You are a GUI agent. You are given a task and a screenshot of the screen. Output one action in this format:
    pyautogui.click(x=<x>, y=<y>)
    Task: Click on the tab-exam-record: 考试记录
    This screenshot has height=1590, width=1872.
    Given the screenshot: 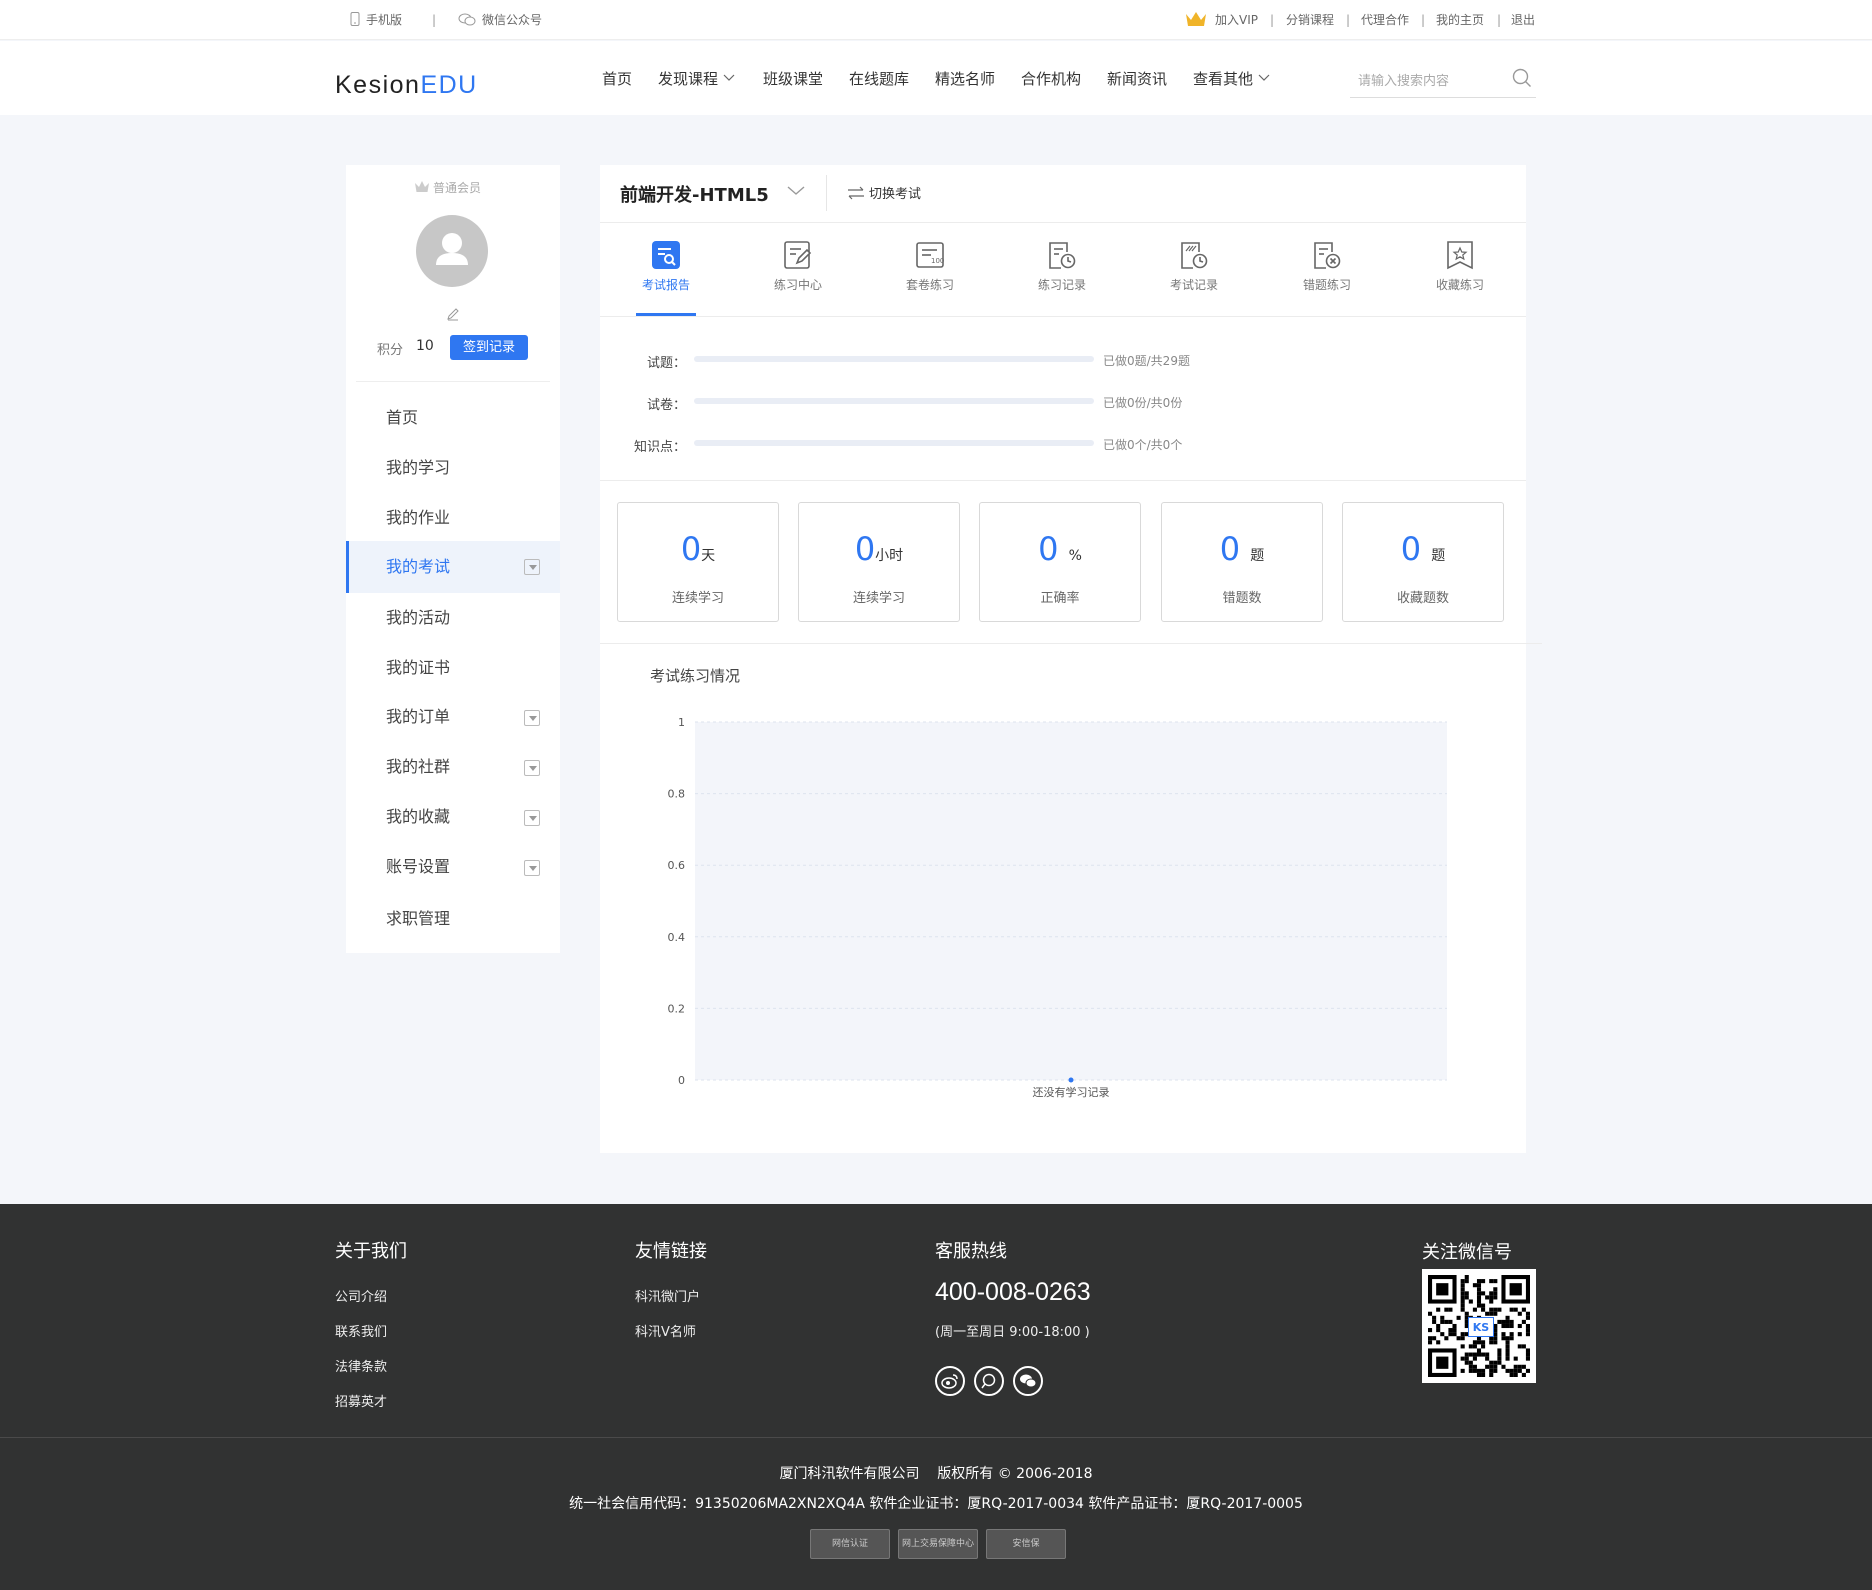 What is the action you would take?
    pyautogui.click(x=1194, y=266)
    